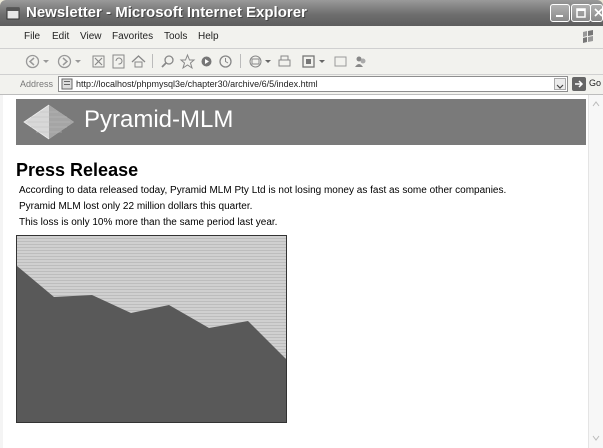  I want to click on favorites-icon, so click(187, 61).